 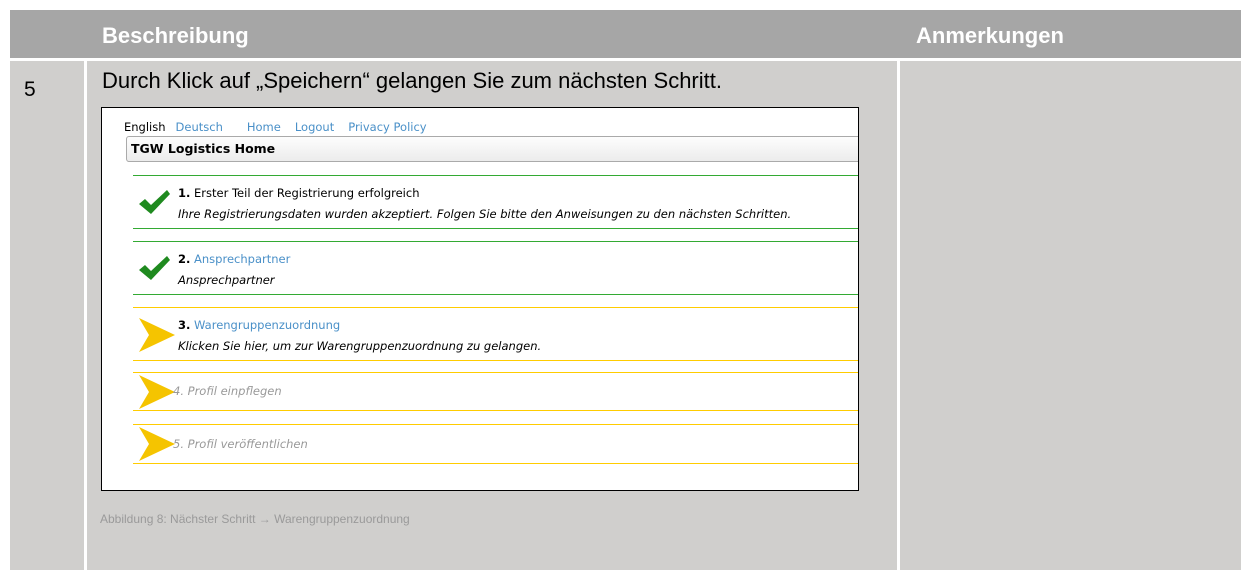 What do you see at coordinates (495, 391) in the screenshot?
I see `step-item: 4. Profil einpflegen` at bounding box center [495, 391].